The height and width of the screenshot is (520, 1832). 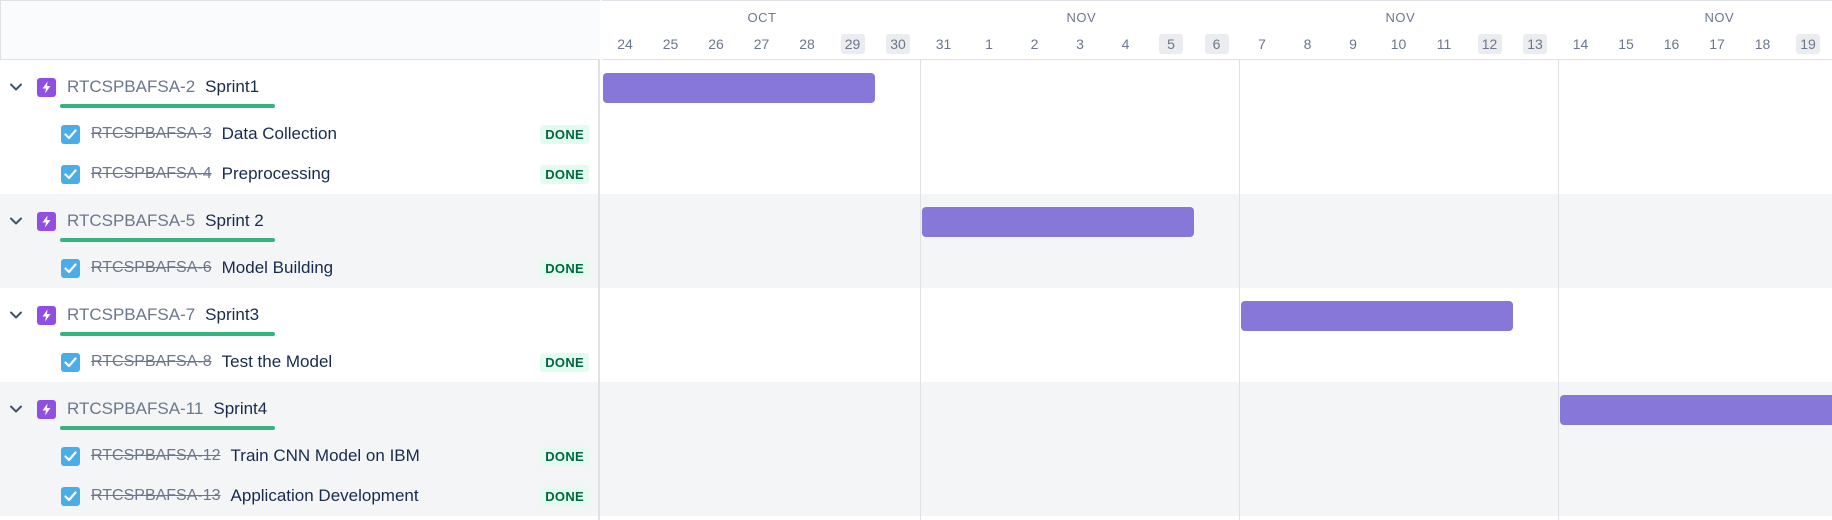 What do you see at coordinates (151, 174) in the screenshot?
I see `task-key-link: RTCSPBAFSA-4` at bounding box center [151, 174].